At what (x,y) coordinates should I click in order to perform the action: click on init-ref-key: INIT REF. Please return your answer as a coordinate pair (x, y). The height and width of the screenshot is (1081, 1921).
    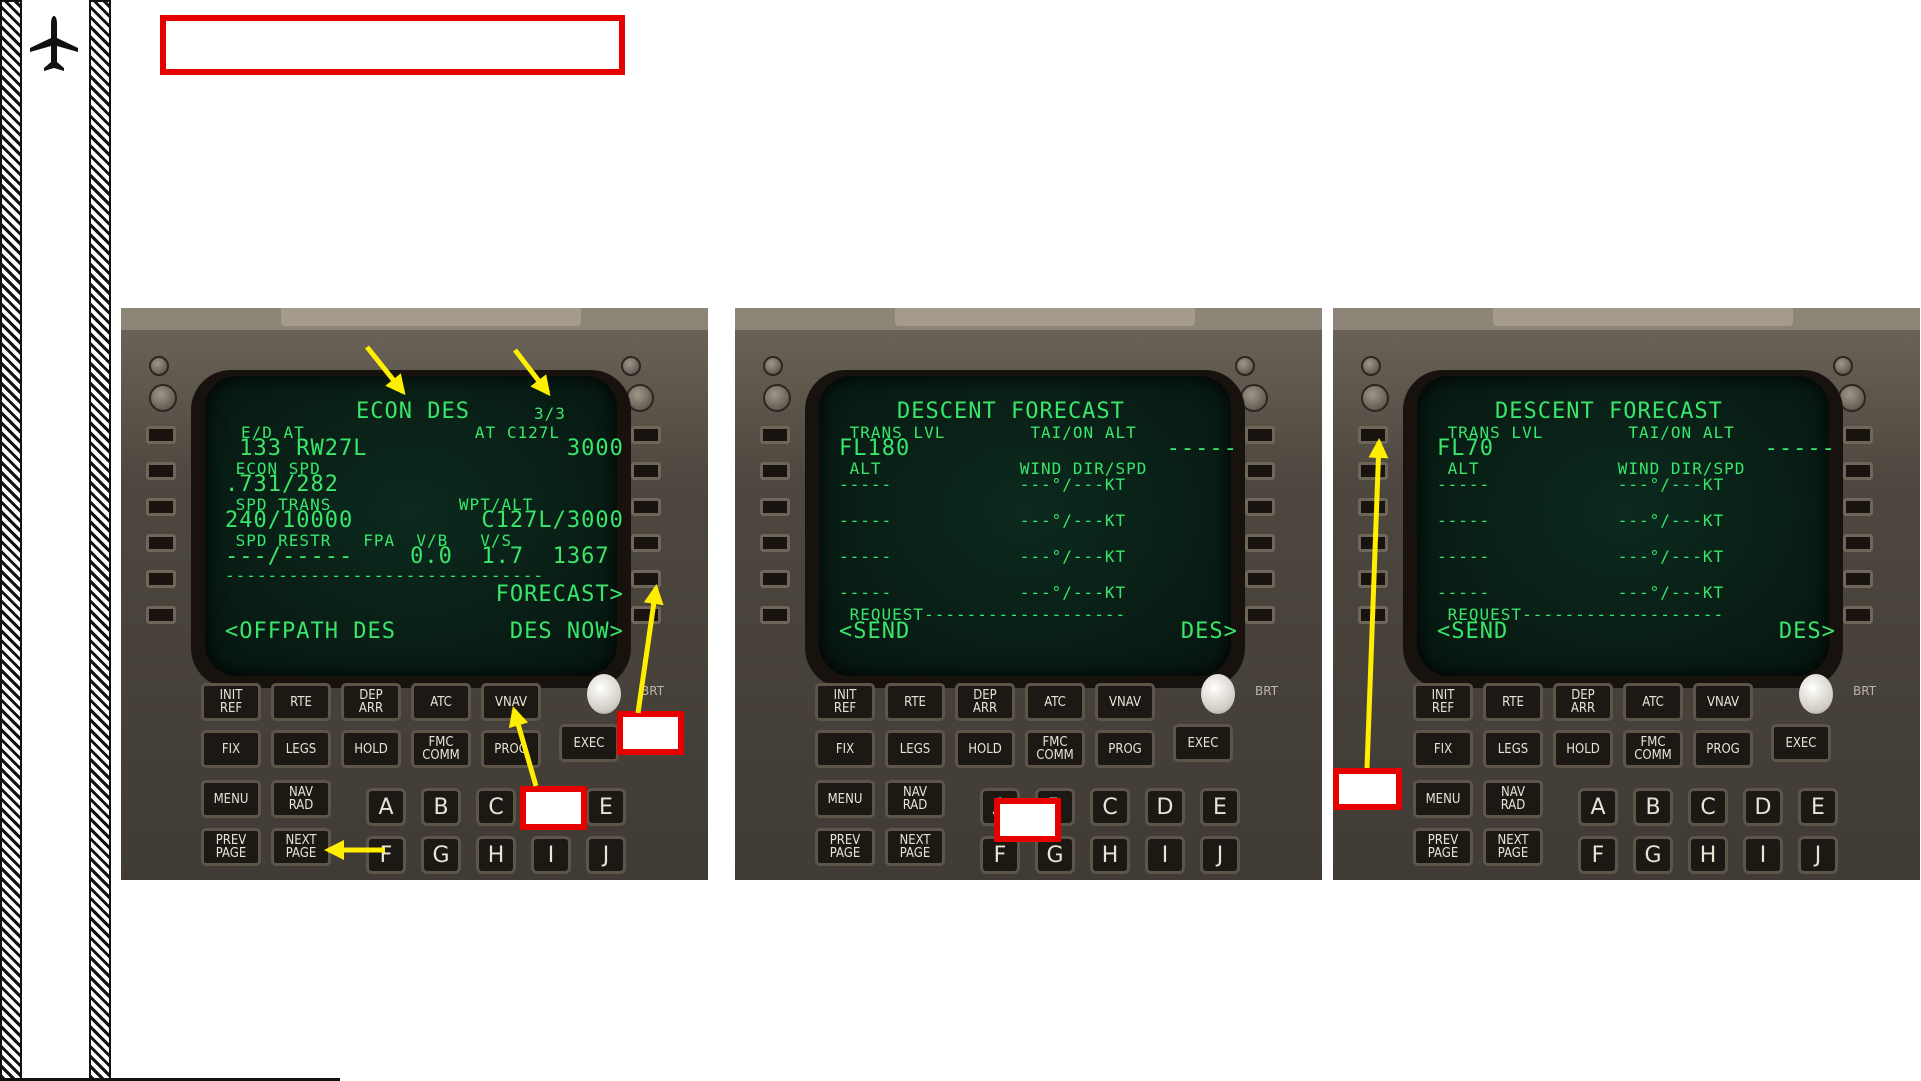
    Looking at the image, I should click on (845, 702).